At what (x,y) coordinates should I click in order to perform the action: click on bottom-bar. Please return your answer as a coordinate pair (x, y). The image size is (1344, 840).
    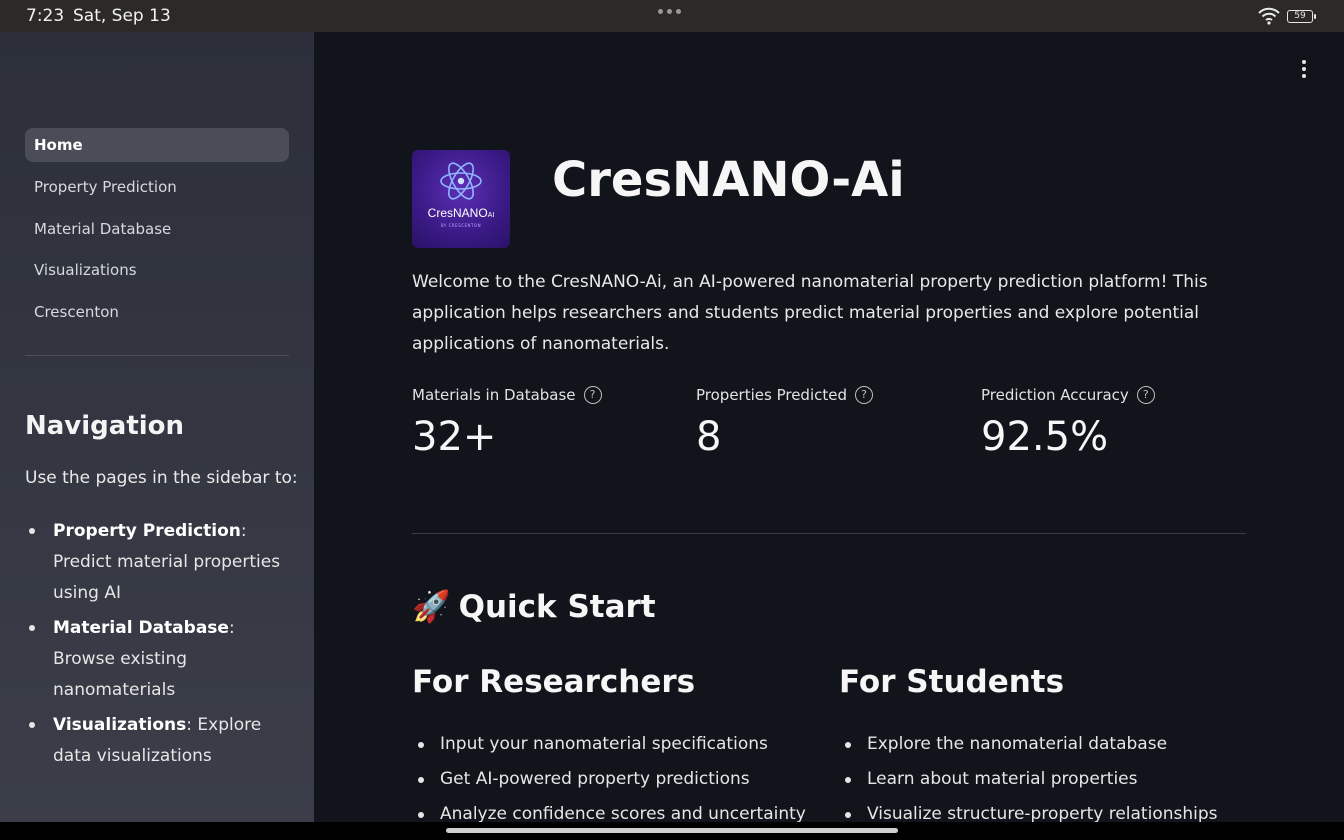
    Looking at the image, I should click on (672, 831).